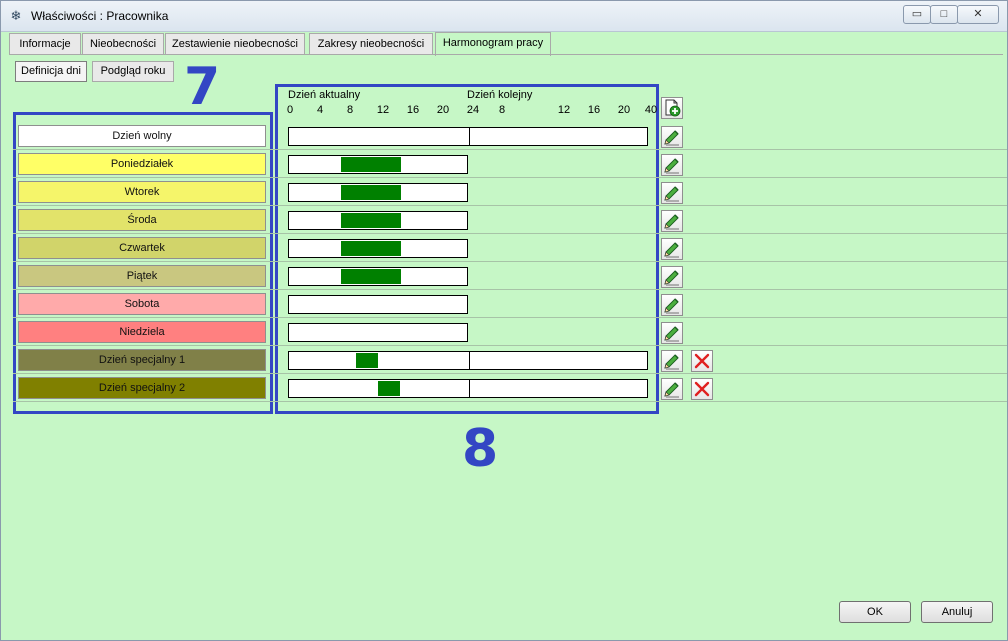 This screenshot has height=641, width=1008. What do you see at coordinates (506, 54) in the screenshot?
I see `tab-divider` at bounding box center [506, 54].